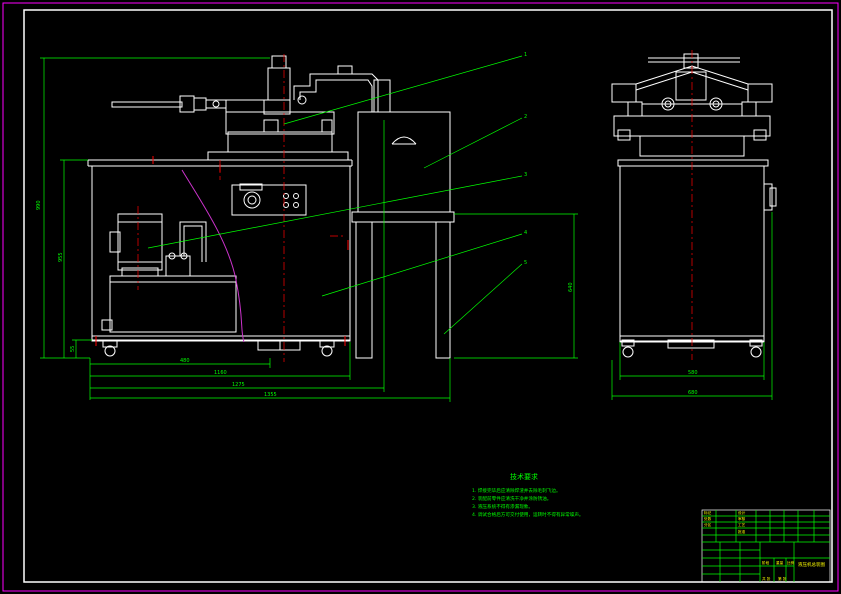  What do you see at coordinates (524, 476) in the screenshot?
I see `tech-req-title: 技术要求` at bounding box center [524, 476].